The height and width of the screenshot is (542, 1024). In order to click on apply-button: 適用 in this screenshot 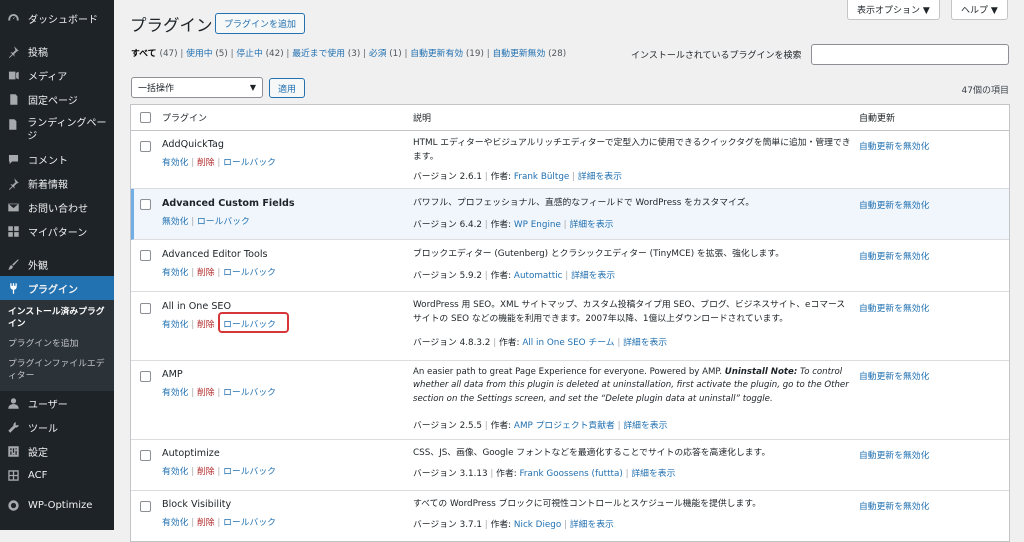, I will do `click(287, 88)`.